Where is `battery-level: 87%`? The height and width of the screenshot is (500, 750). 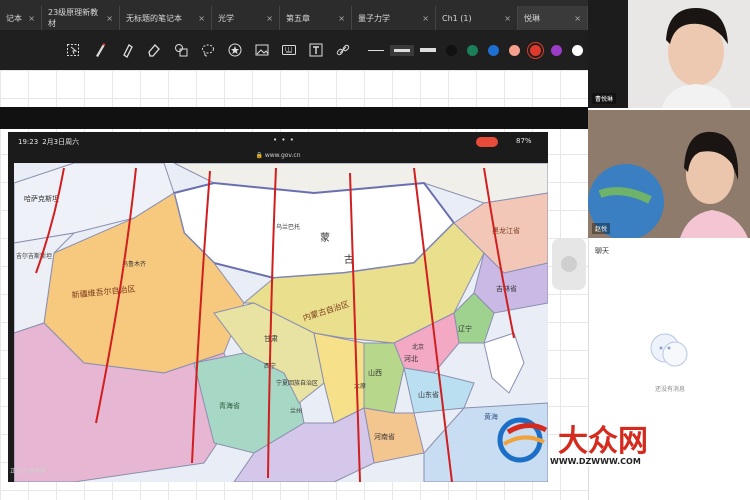
battery-level: 87% is located at coordinates (524, 141).